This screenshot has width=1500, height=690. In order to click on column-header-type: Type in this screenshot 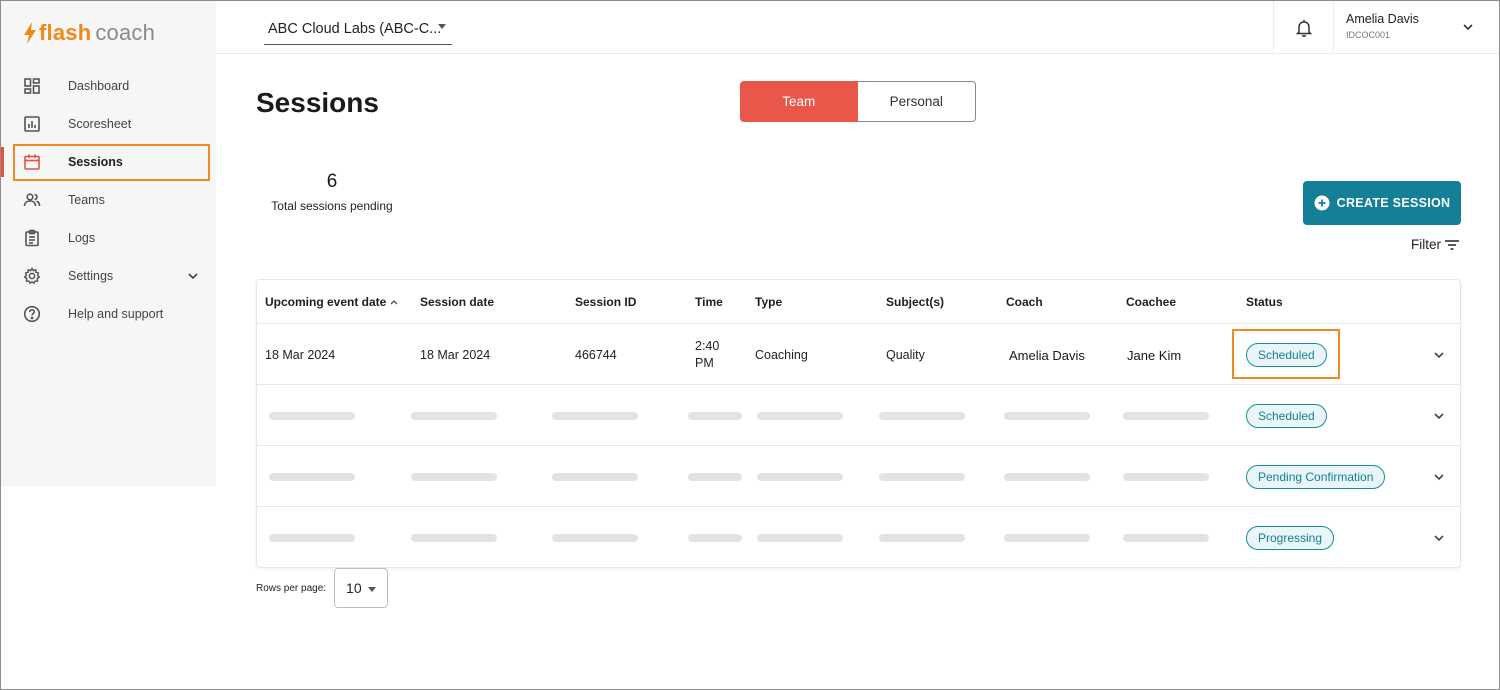, I will do `click(768, 302)`.